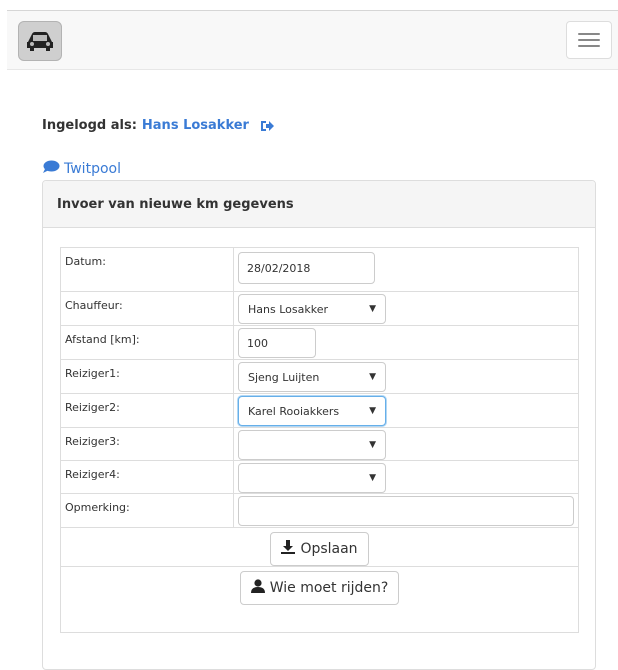 This screenshot has width=618, height=670. I want to click on afstand-input: 100, so click(277, 343).